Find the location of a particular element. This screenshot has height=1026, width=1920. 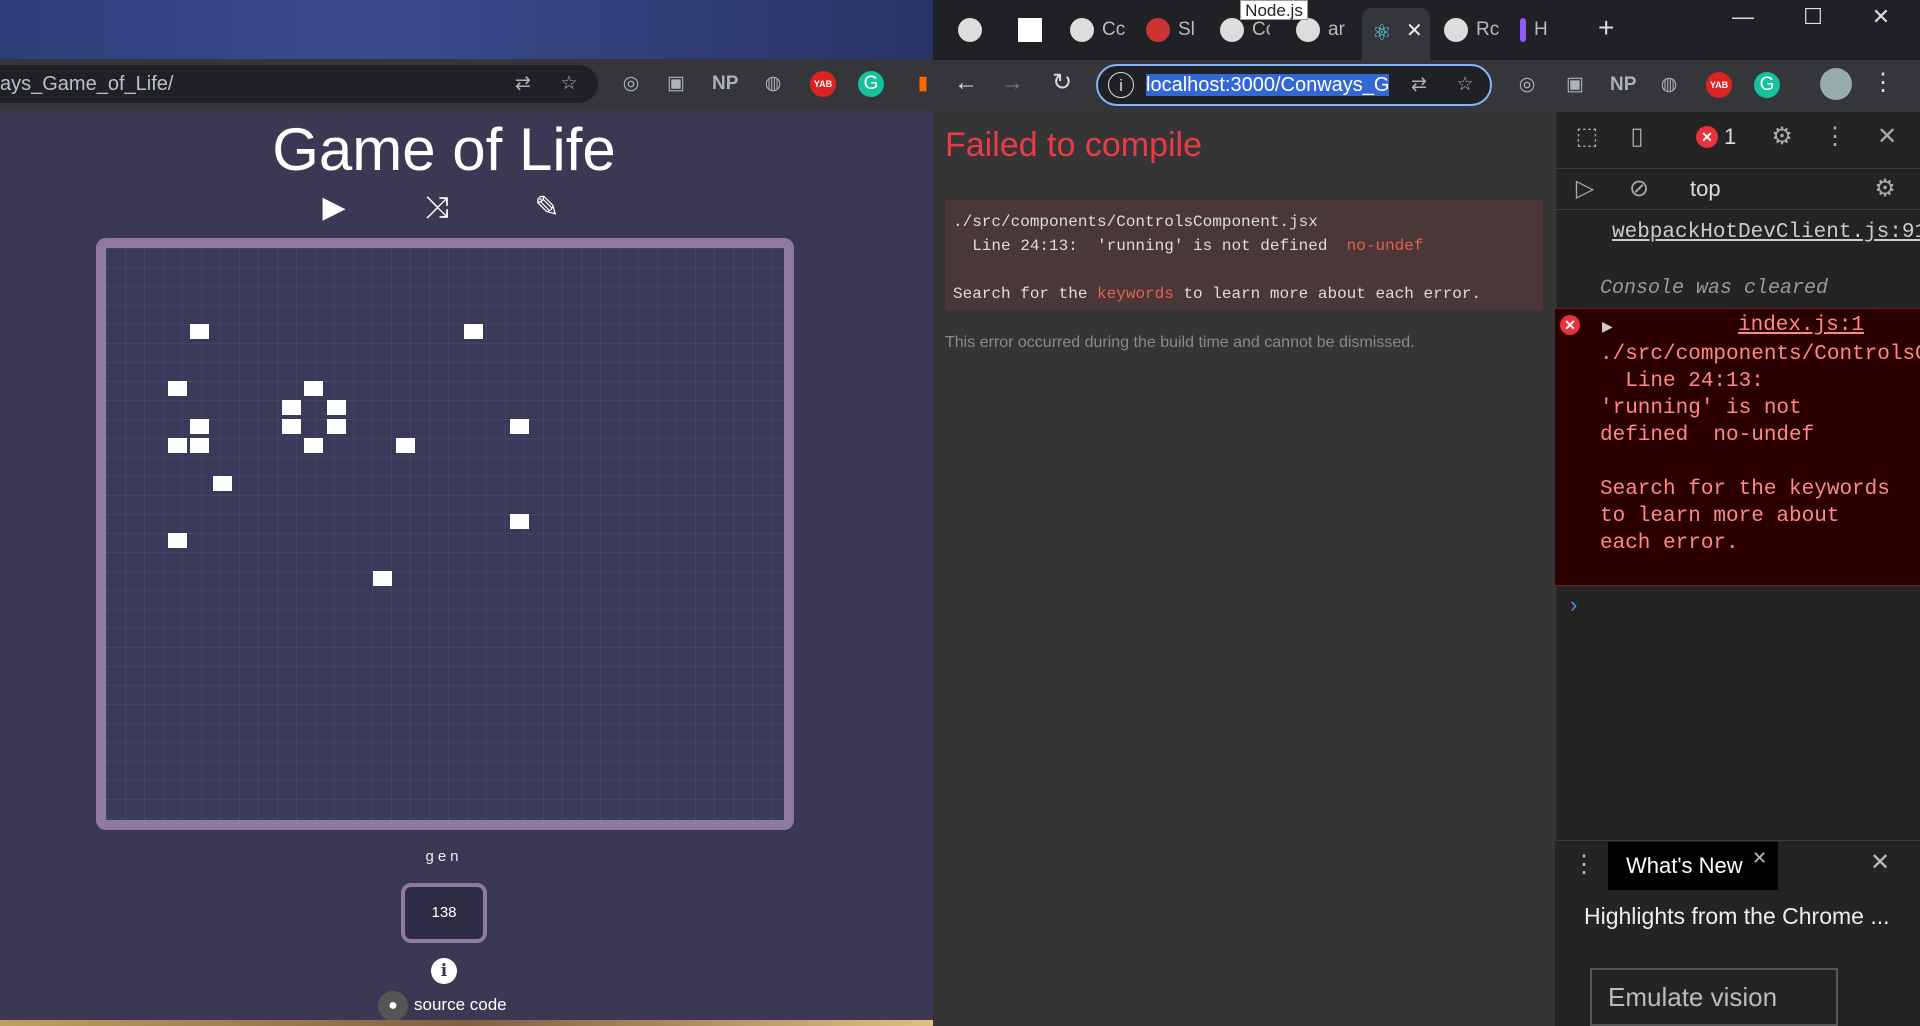

settings-icon: ⚙ is located at coordinates (1782, 137).